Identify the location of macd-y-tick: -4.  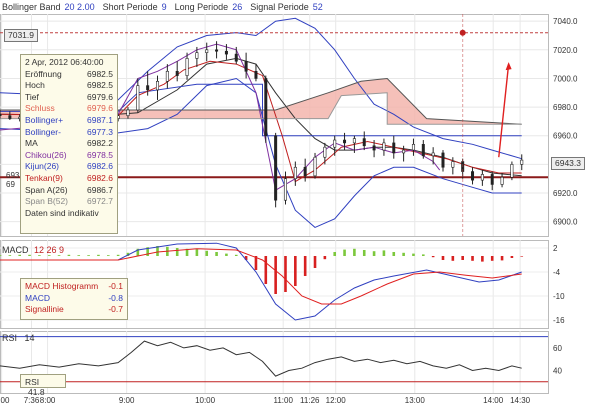
(557, 272).